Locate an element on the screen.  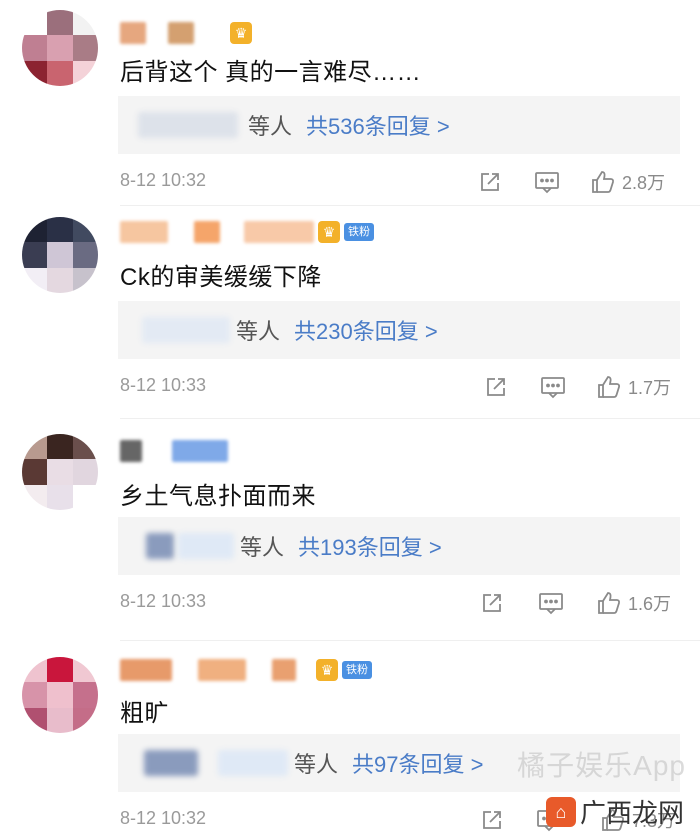
comment-meta: 8-12 10:32 2.8万 is located at coordinates (400, 182).